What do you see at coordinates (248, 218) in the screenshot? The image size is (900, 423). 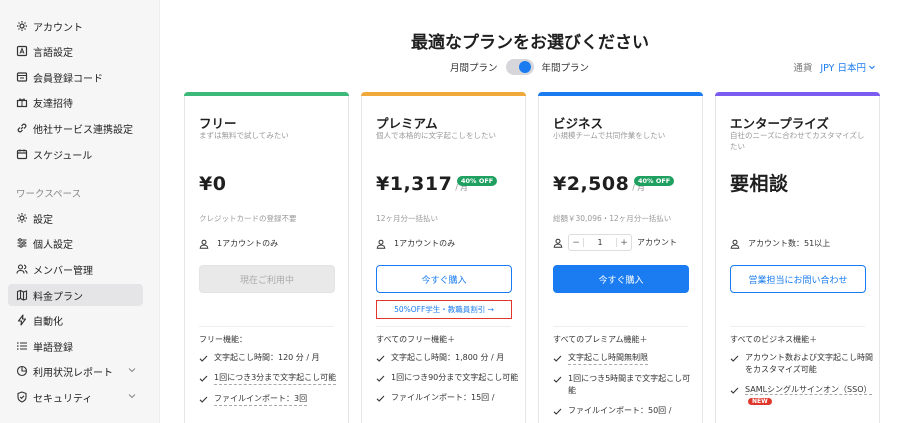 I see `price-note: クレジットカードの登録不要` at bounding box center [248, 218].